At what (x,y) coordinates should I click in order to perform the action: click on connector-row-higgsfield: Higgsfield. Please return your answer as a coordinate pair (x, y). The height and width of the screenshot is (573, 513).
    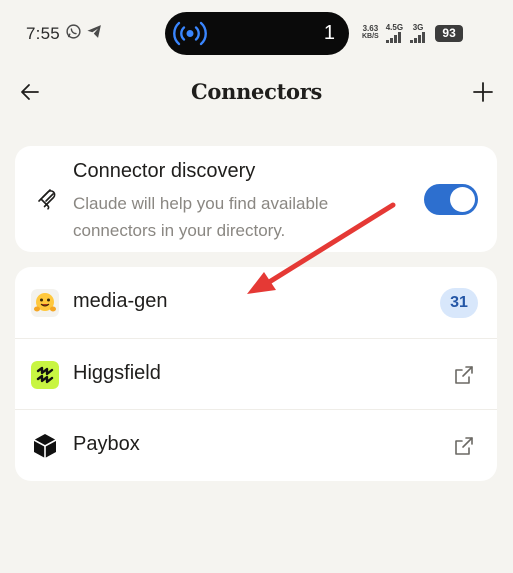
    Looking at the image, I should click on (256, 373).